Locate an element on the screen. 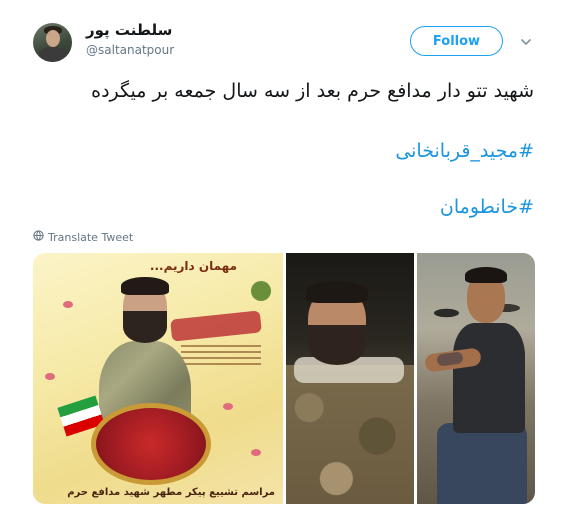 The height and width of the screenshot is (514, 565). emblem-icon is located at coordinates (261, 291).